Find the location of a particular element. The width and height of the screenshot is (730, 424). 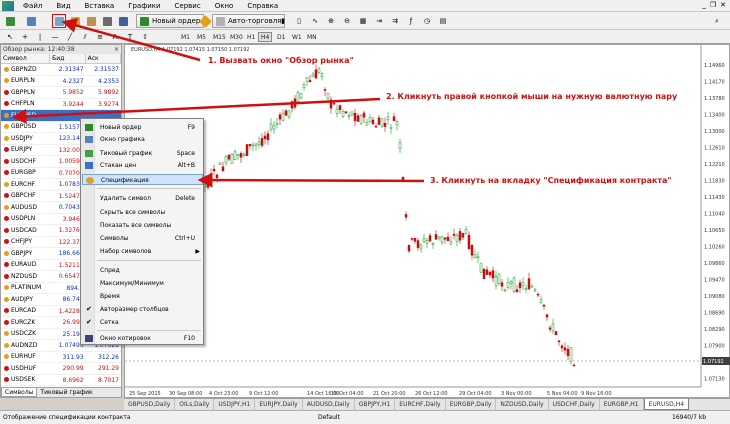

menu-item-autosize-columns: ✔ Авторазмер столбцов is located at coordinates (142, 309).